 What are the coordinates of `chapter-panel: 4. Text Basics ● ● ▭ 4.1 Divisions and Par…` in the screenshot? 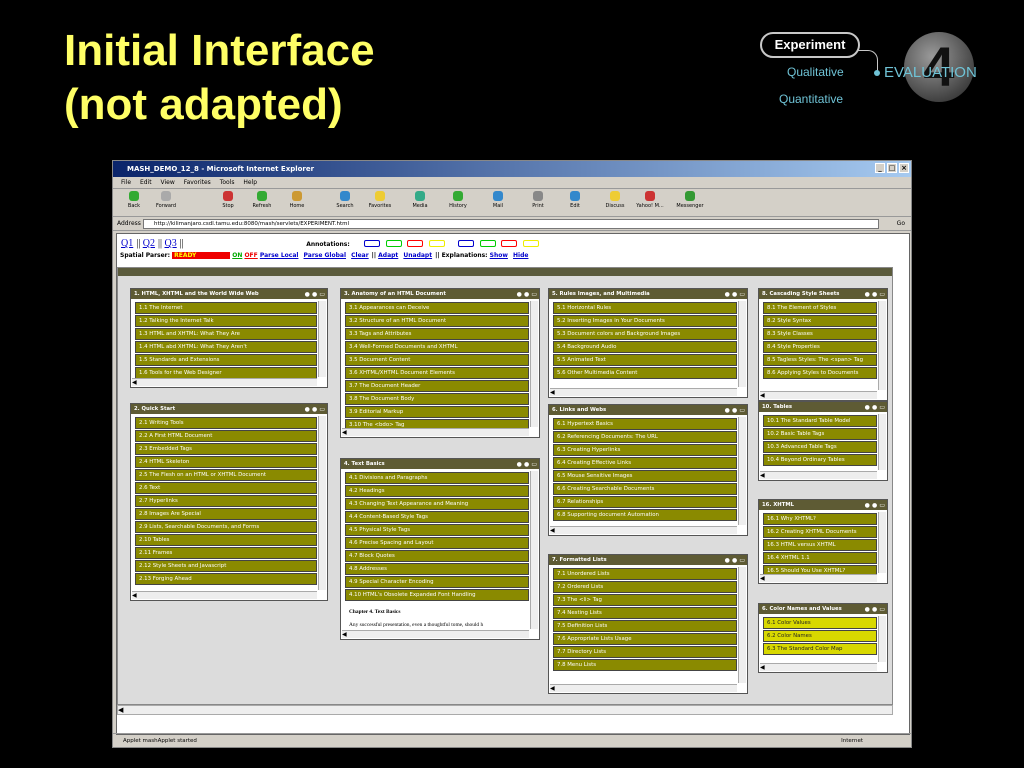 It's located at (440, 549).